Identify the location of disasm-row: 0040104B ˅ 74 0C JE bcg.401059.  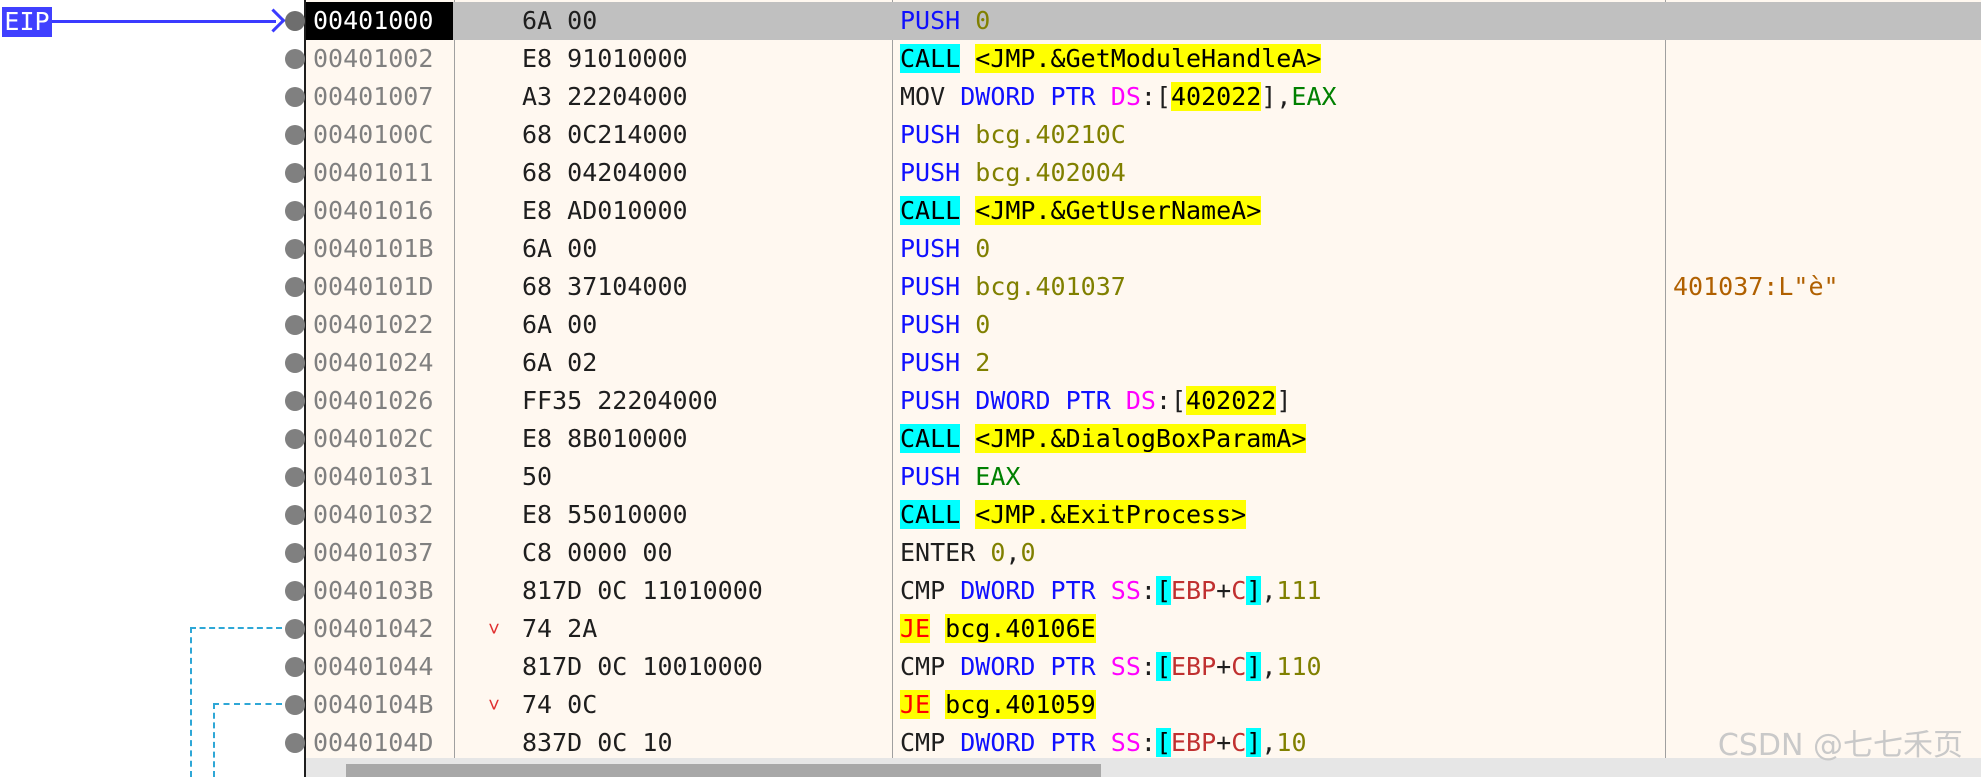
(1143, 705).